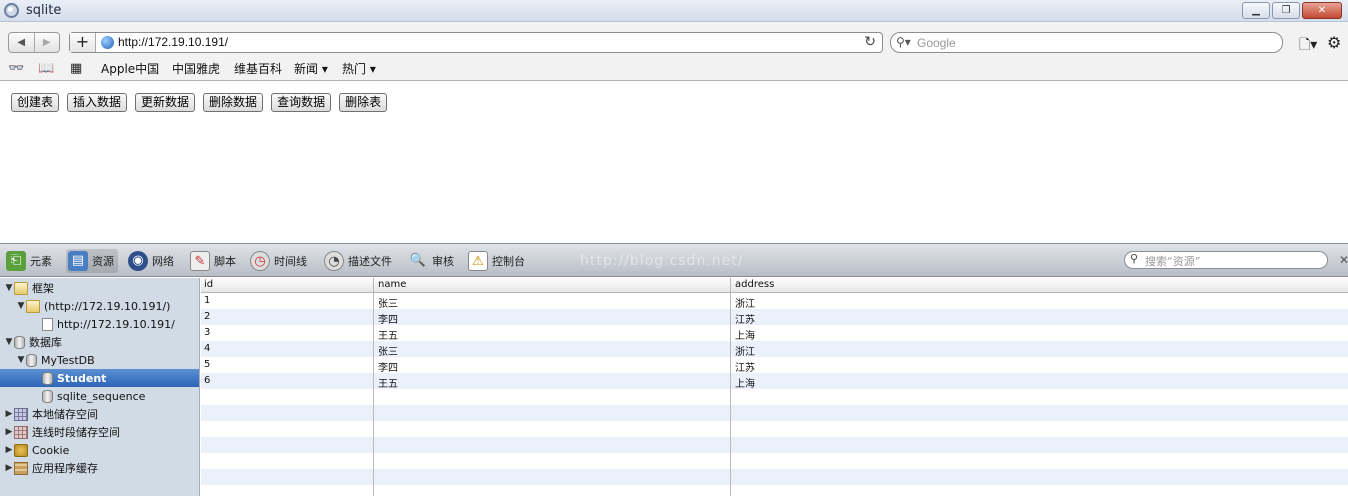 This screenshot has width=1348, height=496. What do you see at coordinates (334, 261) in the screenshot?
I see `profiles-icon: ◔` at bounding box center [334, 261].